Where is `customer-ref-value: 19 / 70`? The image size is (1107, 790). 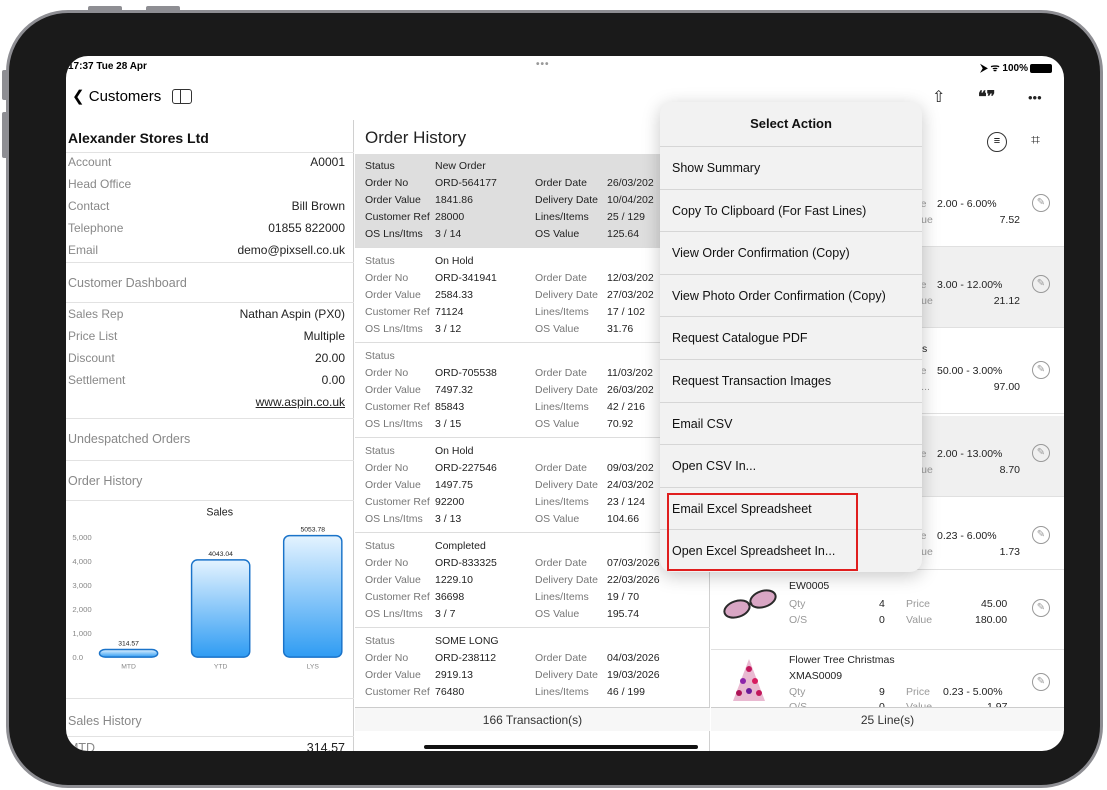 customer-ref-value: 19 / 70 is located at coordinates (623, 597).